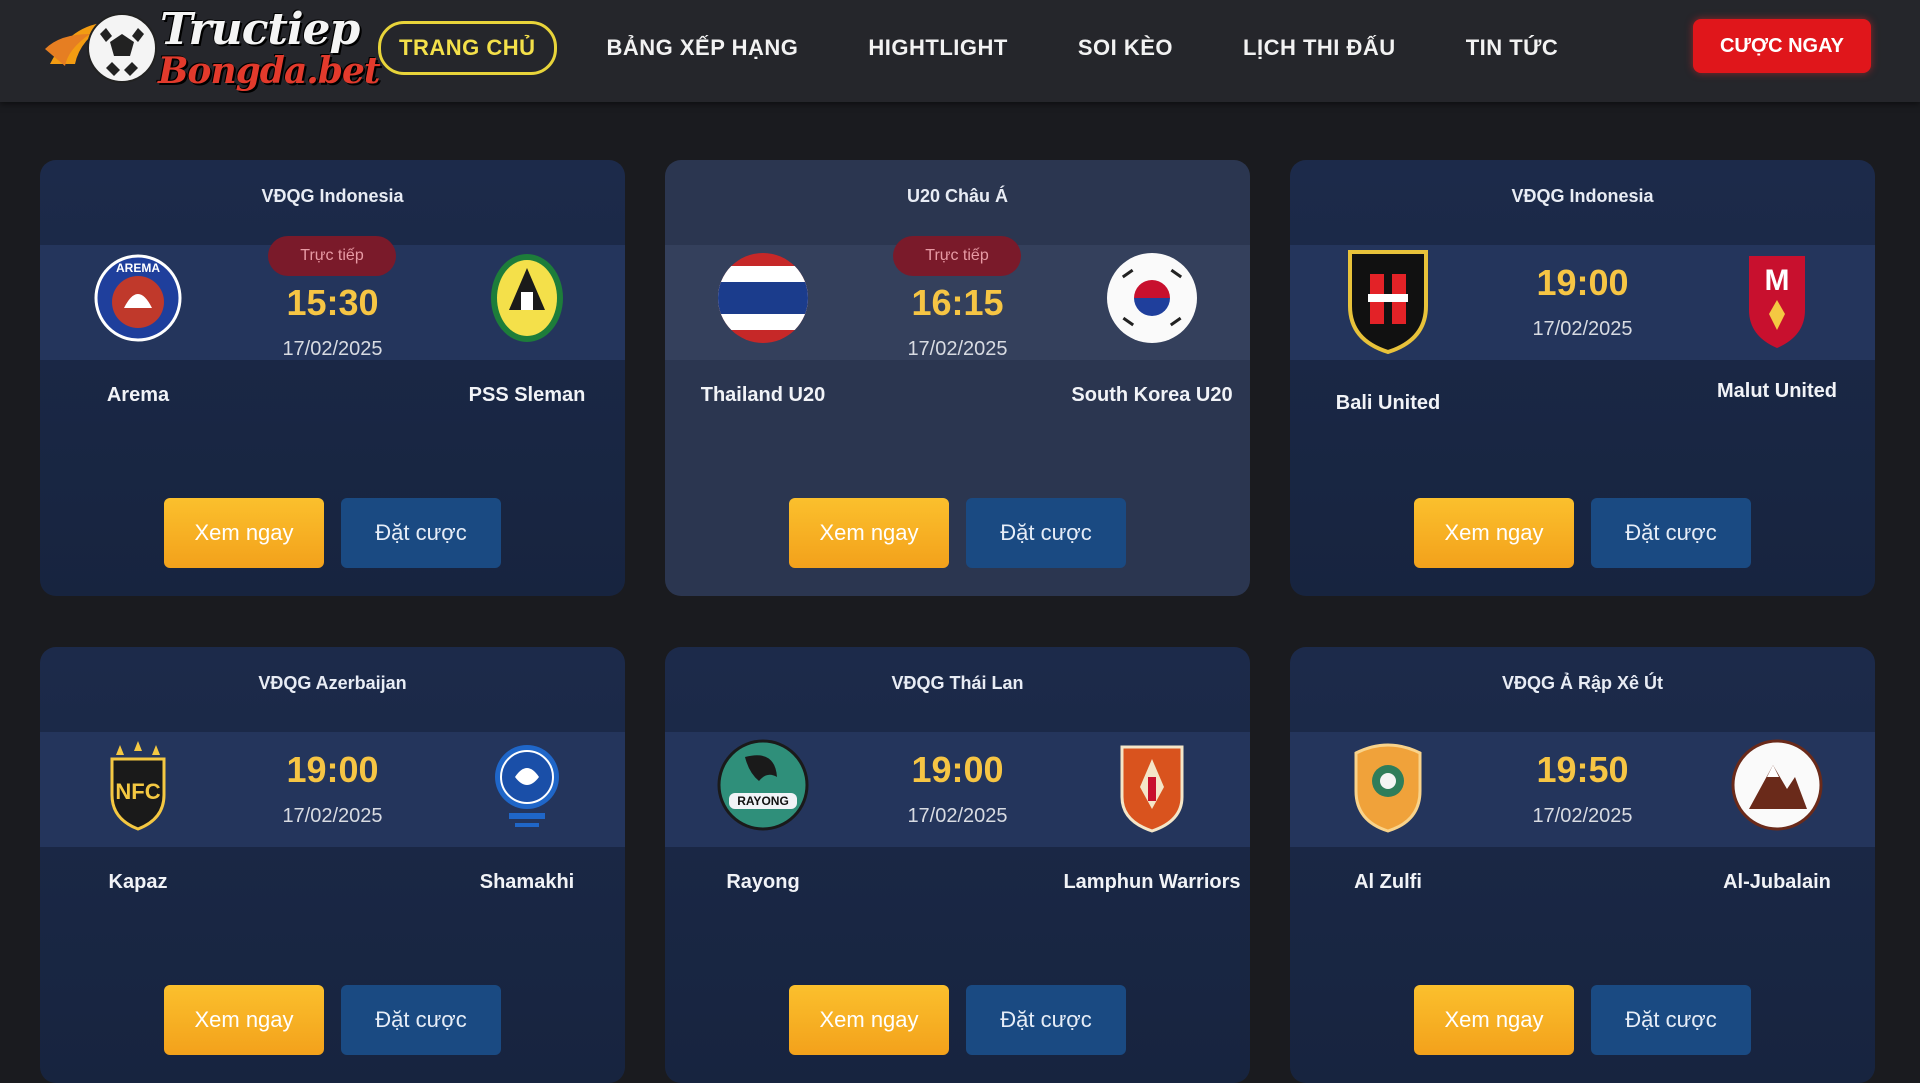  I want to click on svg-text: AREMA, so click(138, 268).